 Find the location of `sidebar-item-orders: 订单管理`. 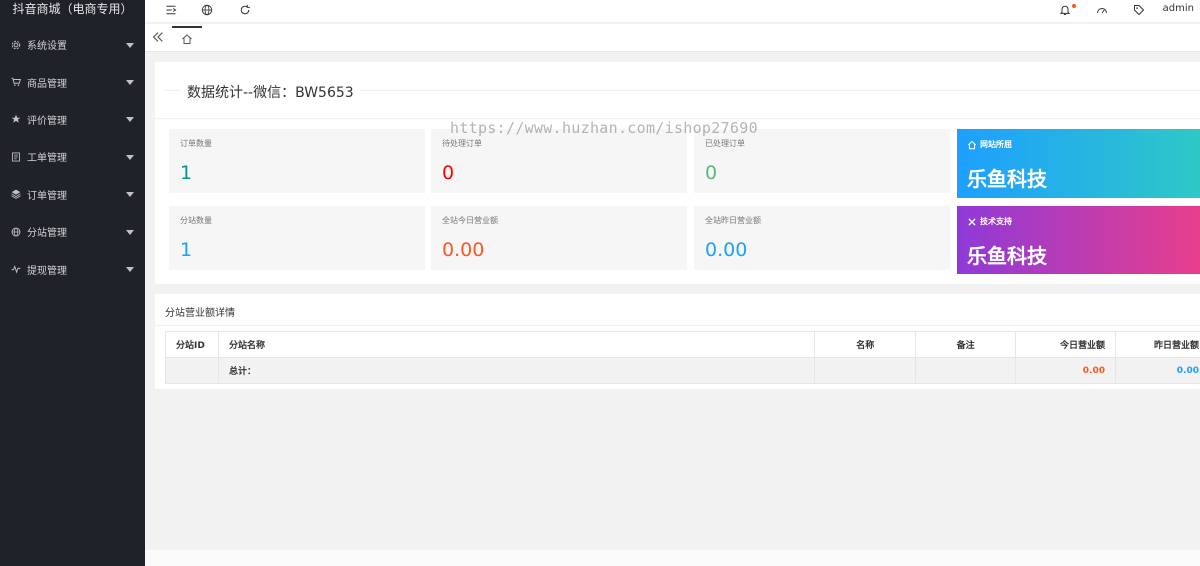

sidebar-item-orders: 订单管理 is located at coordinates (72, 194).